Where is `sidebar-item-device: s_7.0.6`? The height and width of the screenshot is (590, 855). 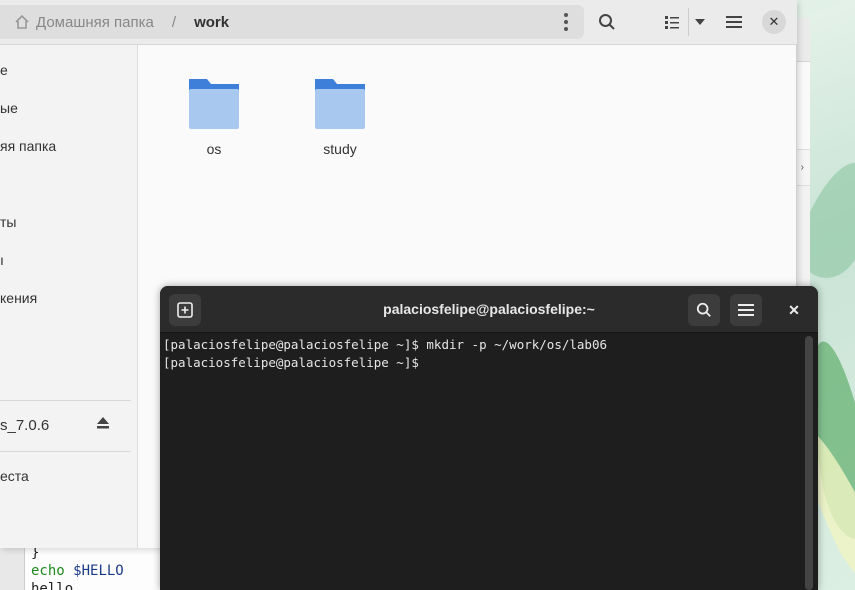
sidebar-item-device: s_7.0.6 is located at coordinates (24, 425).